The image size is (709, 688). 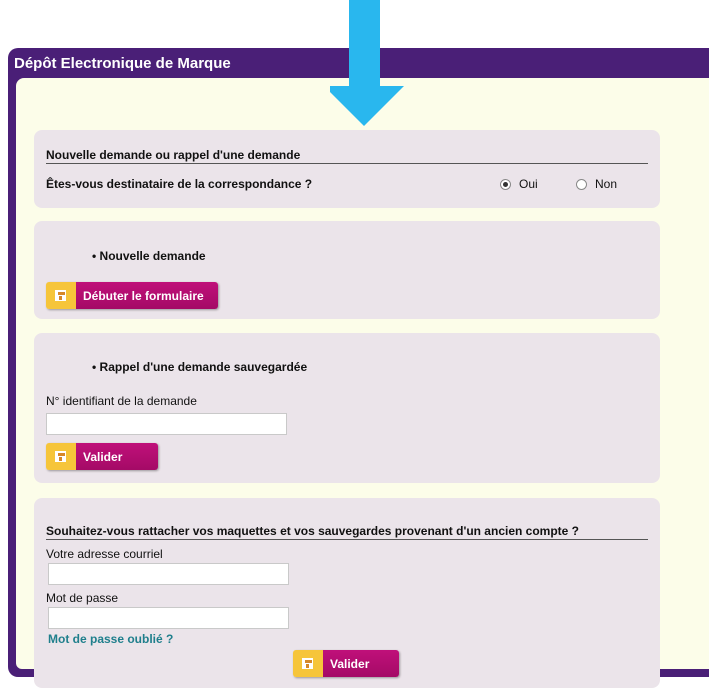 I want to click on page-title: Dépôt Electronique de Marque, so click(x=122, y=63).